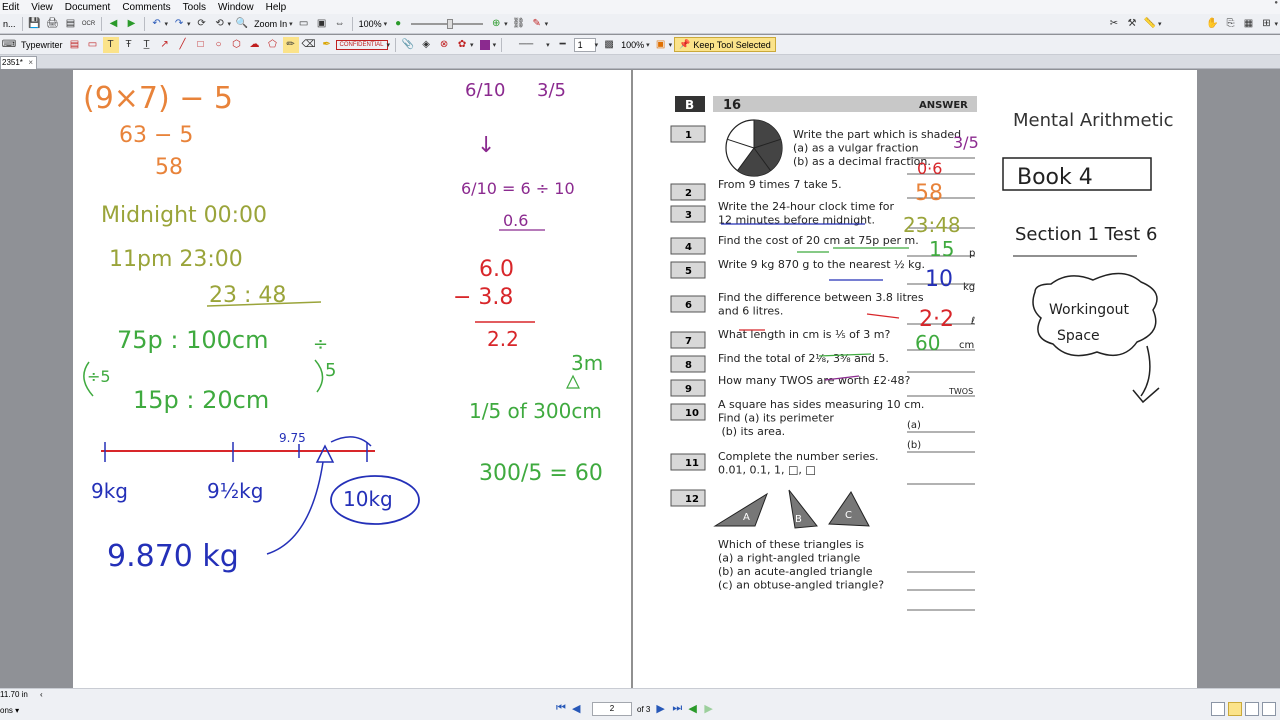 This screenshot has width=1280, height=720. I want to click on zoom-in-icon: 🔍, so click(242, 24).